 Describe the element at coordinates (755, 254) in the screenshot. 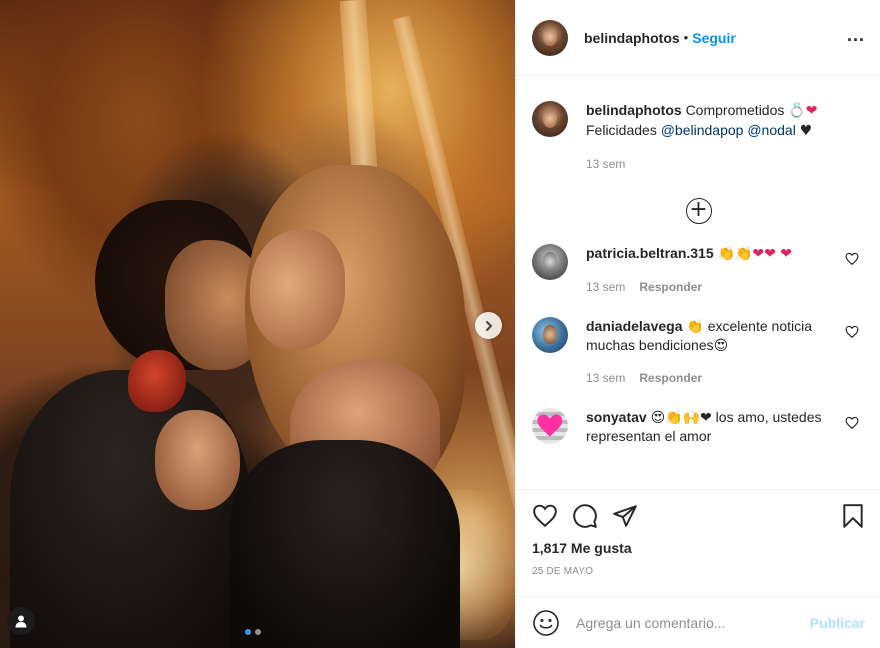

I see `comment-text: 👏👏❤❤ ❤` at that location.